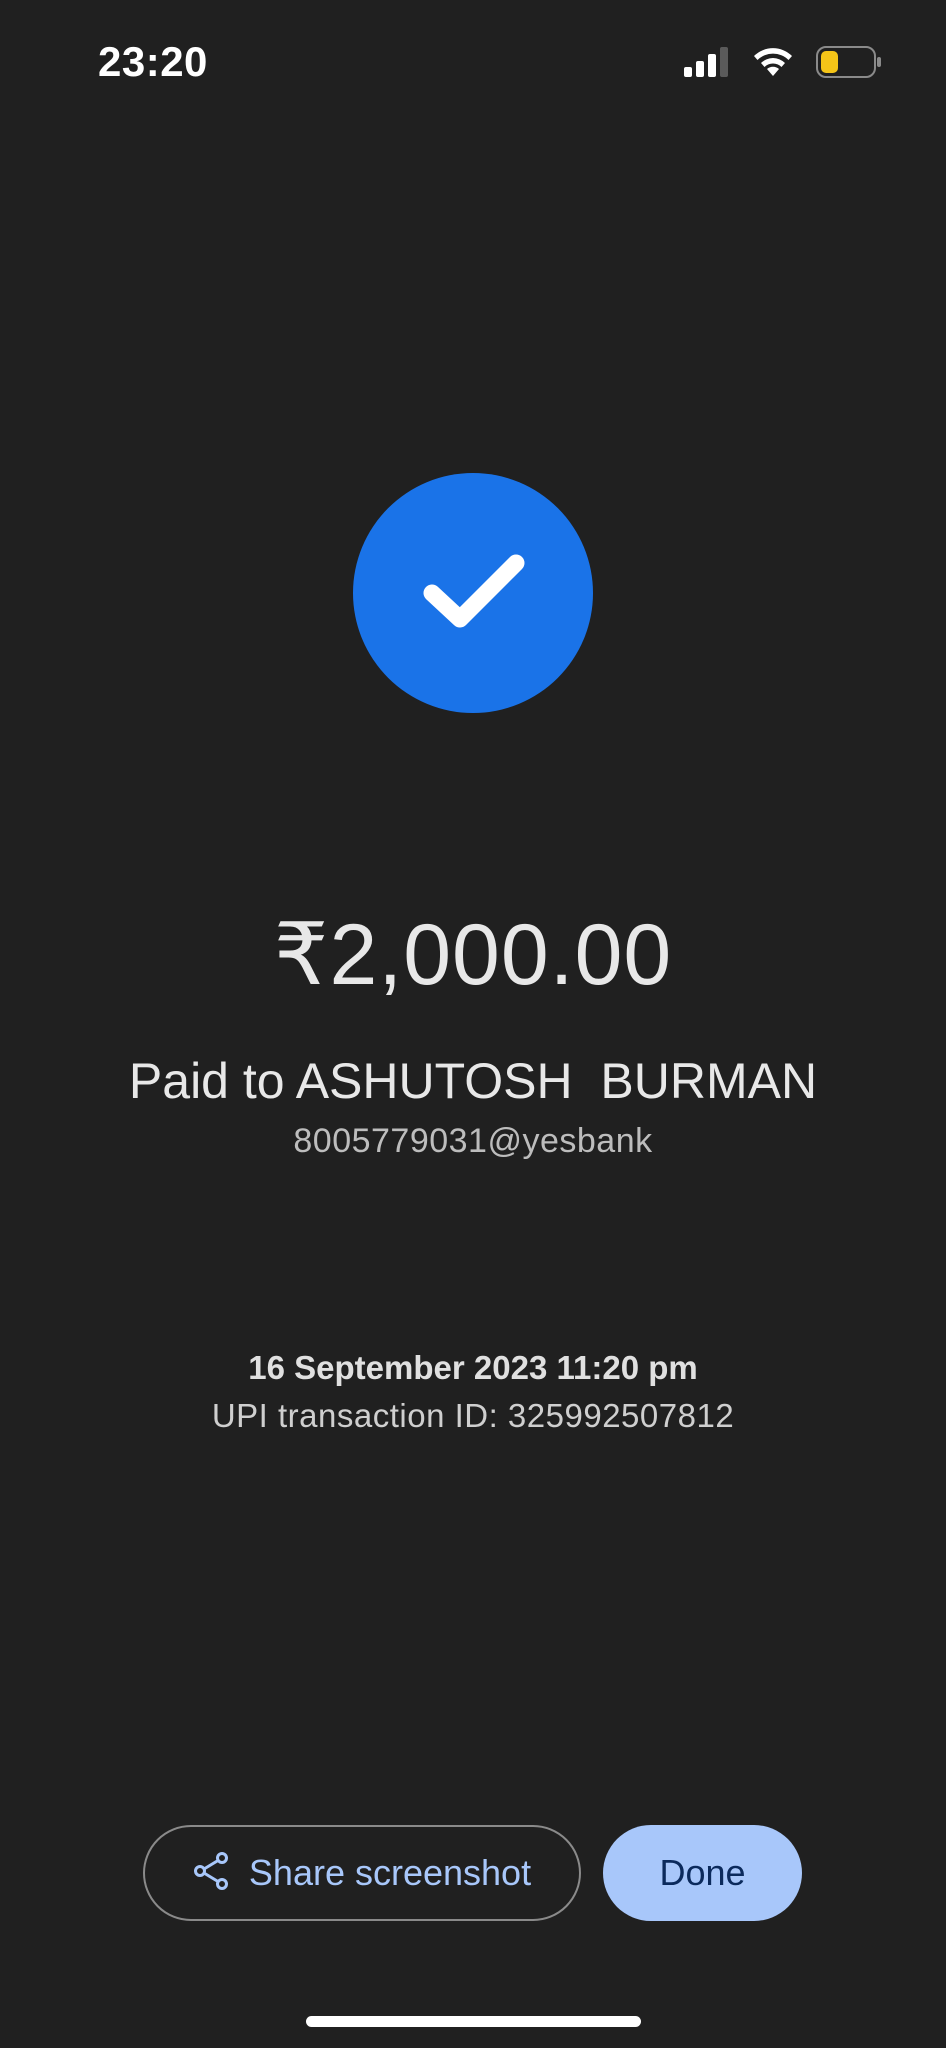  What do you see at coordinates (707, 64) in the screenshot?
I see `cellular-signal-icon` at bounding box center [707, 64].